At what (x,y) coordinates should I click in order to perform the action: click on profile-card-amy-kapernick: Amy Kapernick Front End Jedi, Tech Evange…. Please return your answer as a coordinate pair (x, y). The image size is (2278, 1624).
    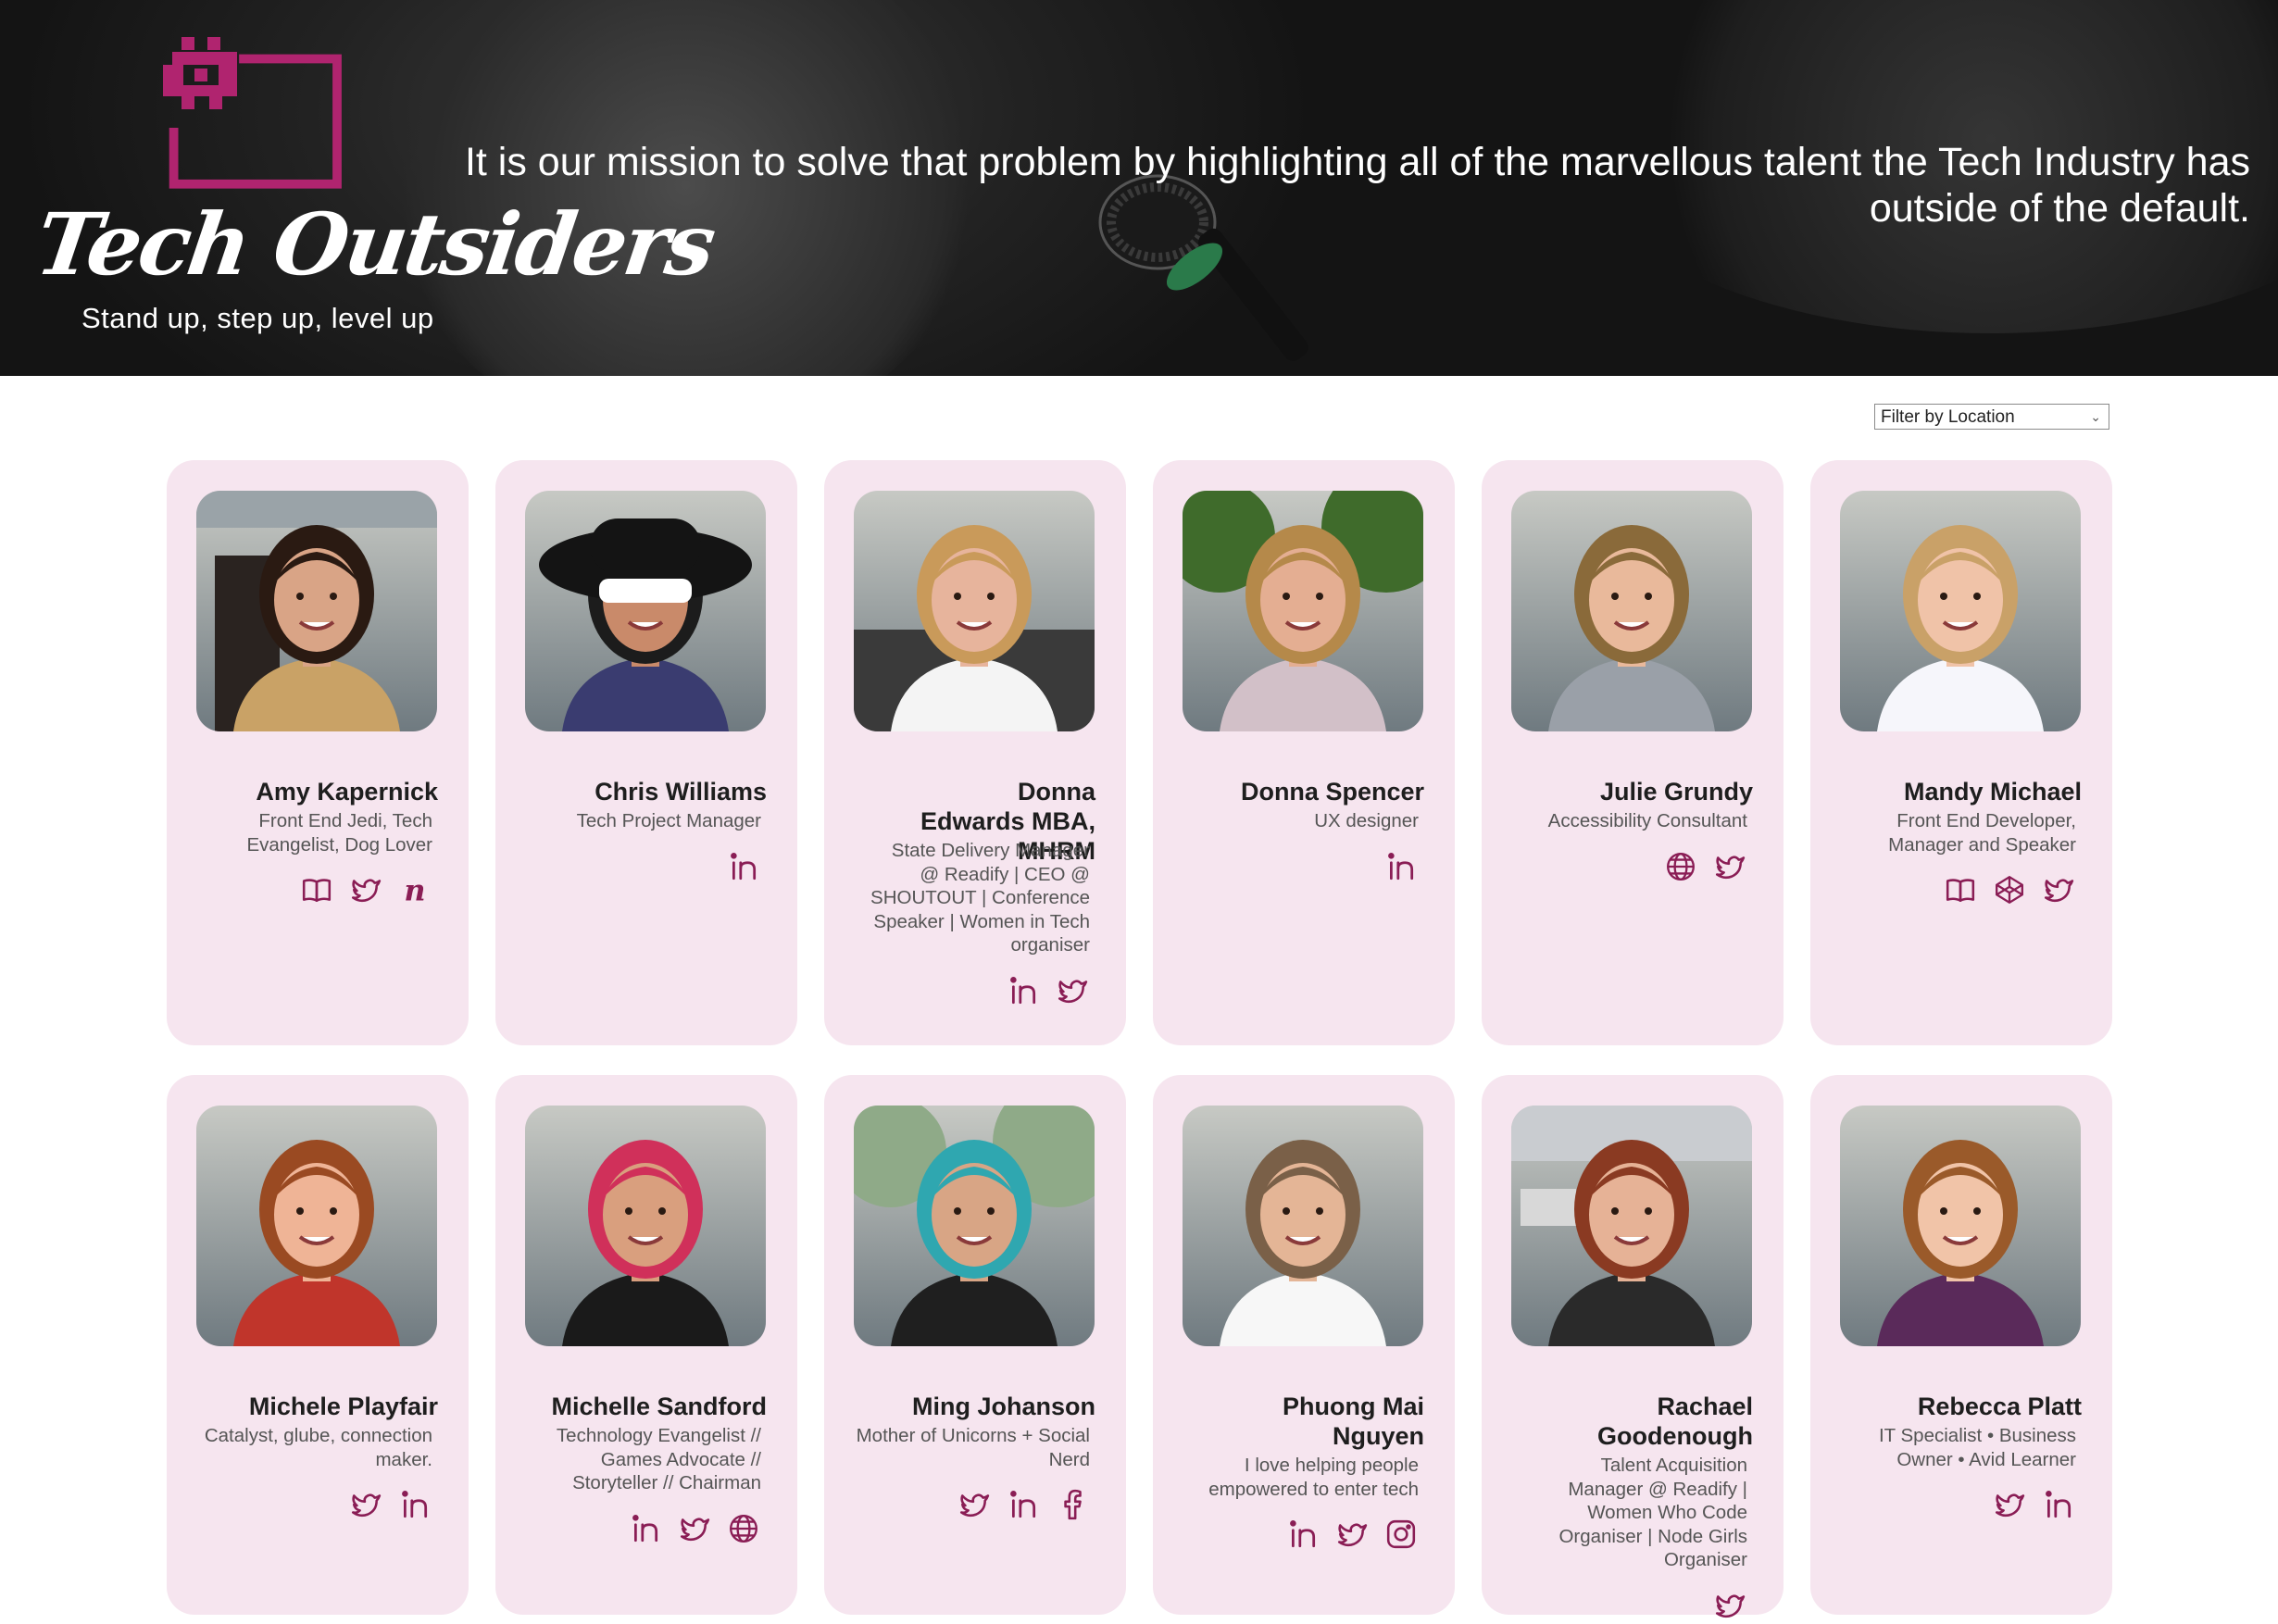
    Looking at the image, I should click on (318, 752).